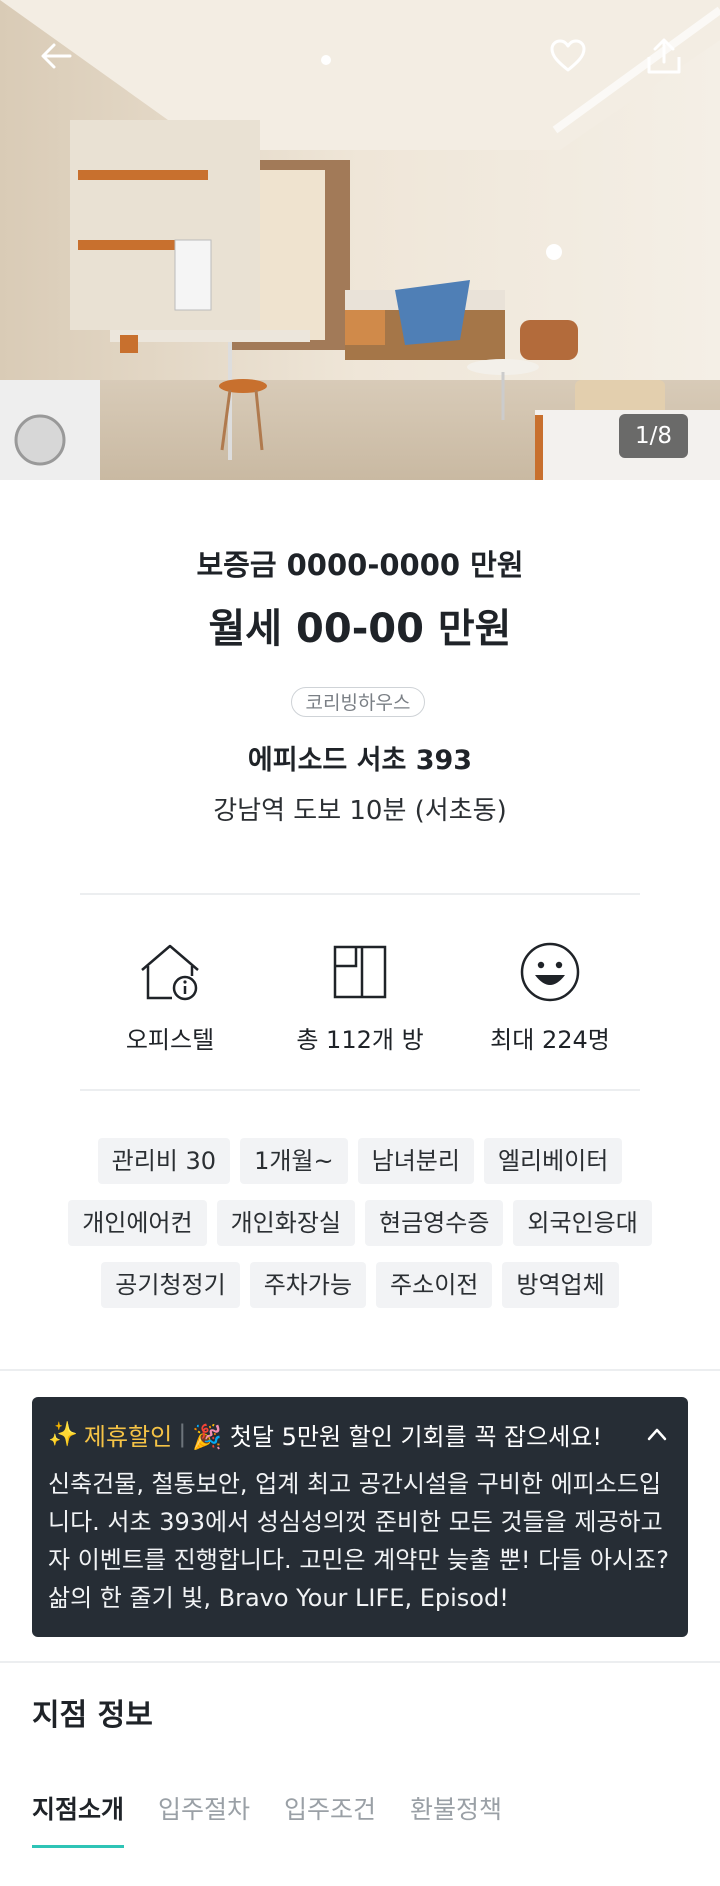  What do you see at coordinates (360, 760) in the screenshot?
I see `property-name: 에피소드 서초 393` at bounding box center [360, 760].